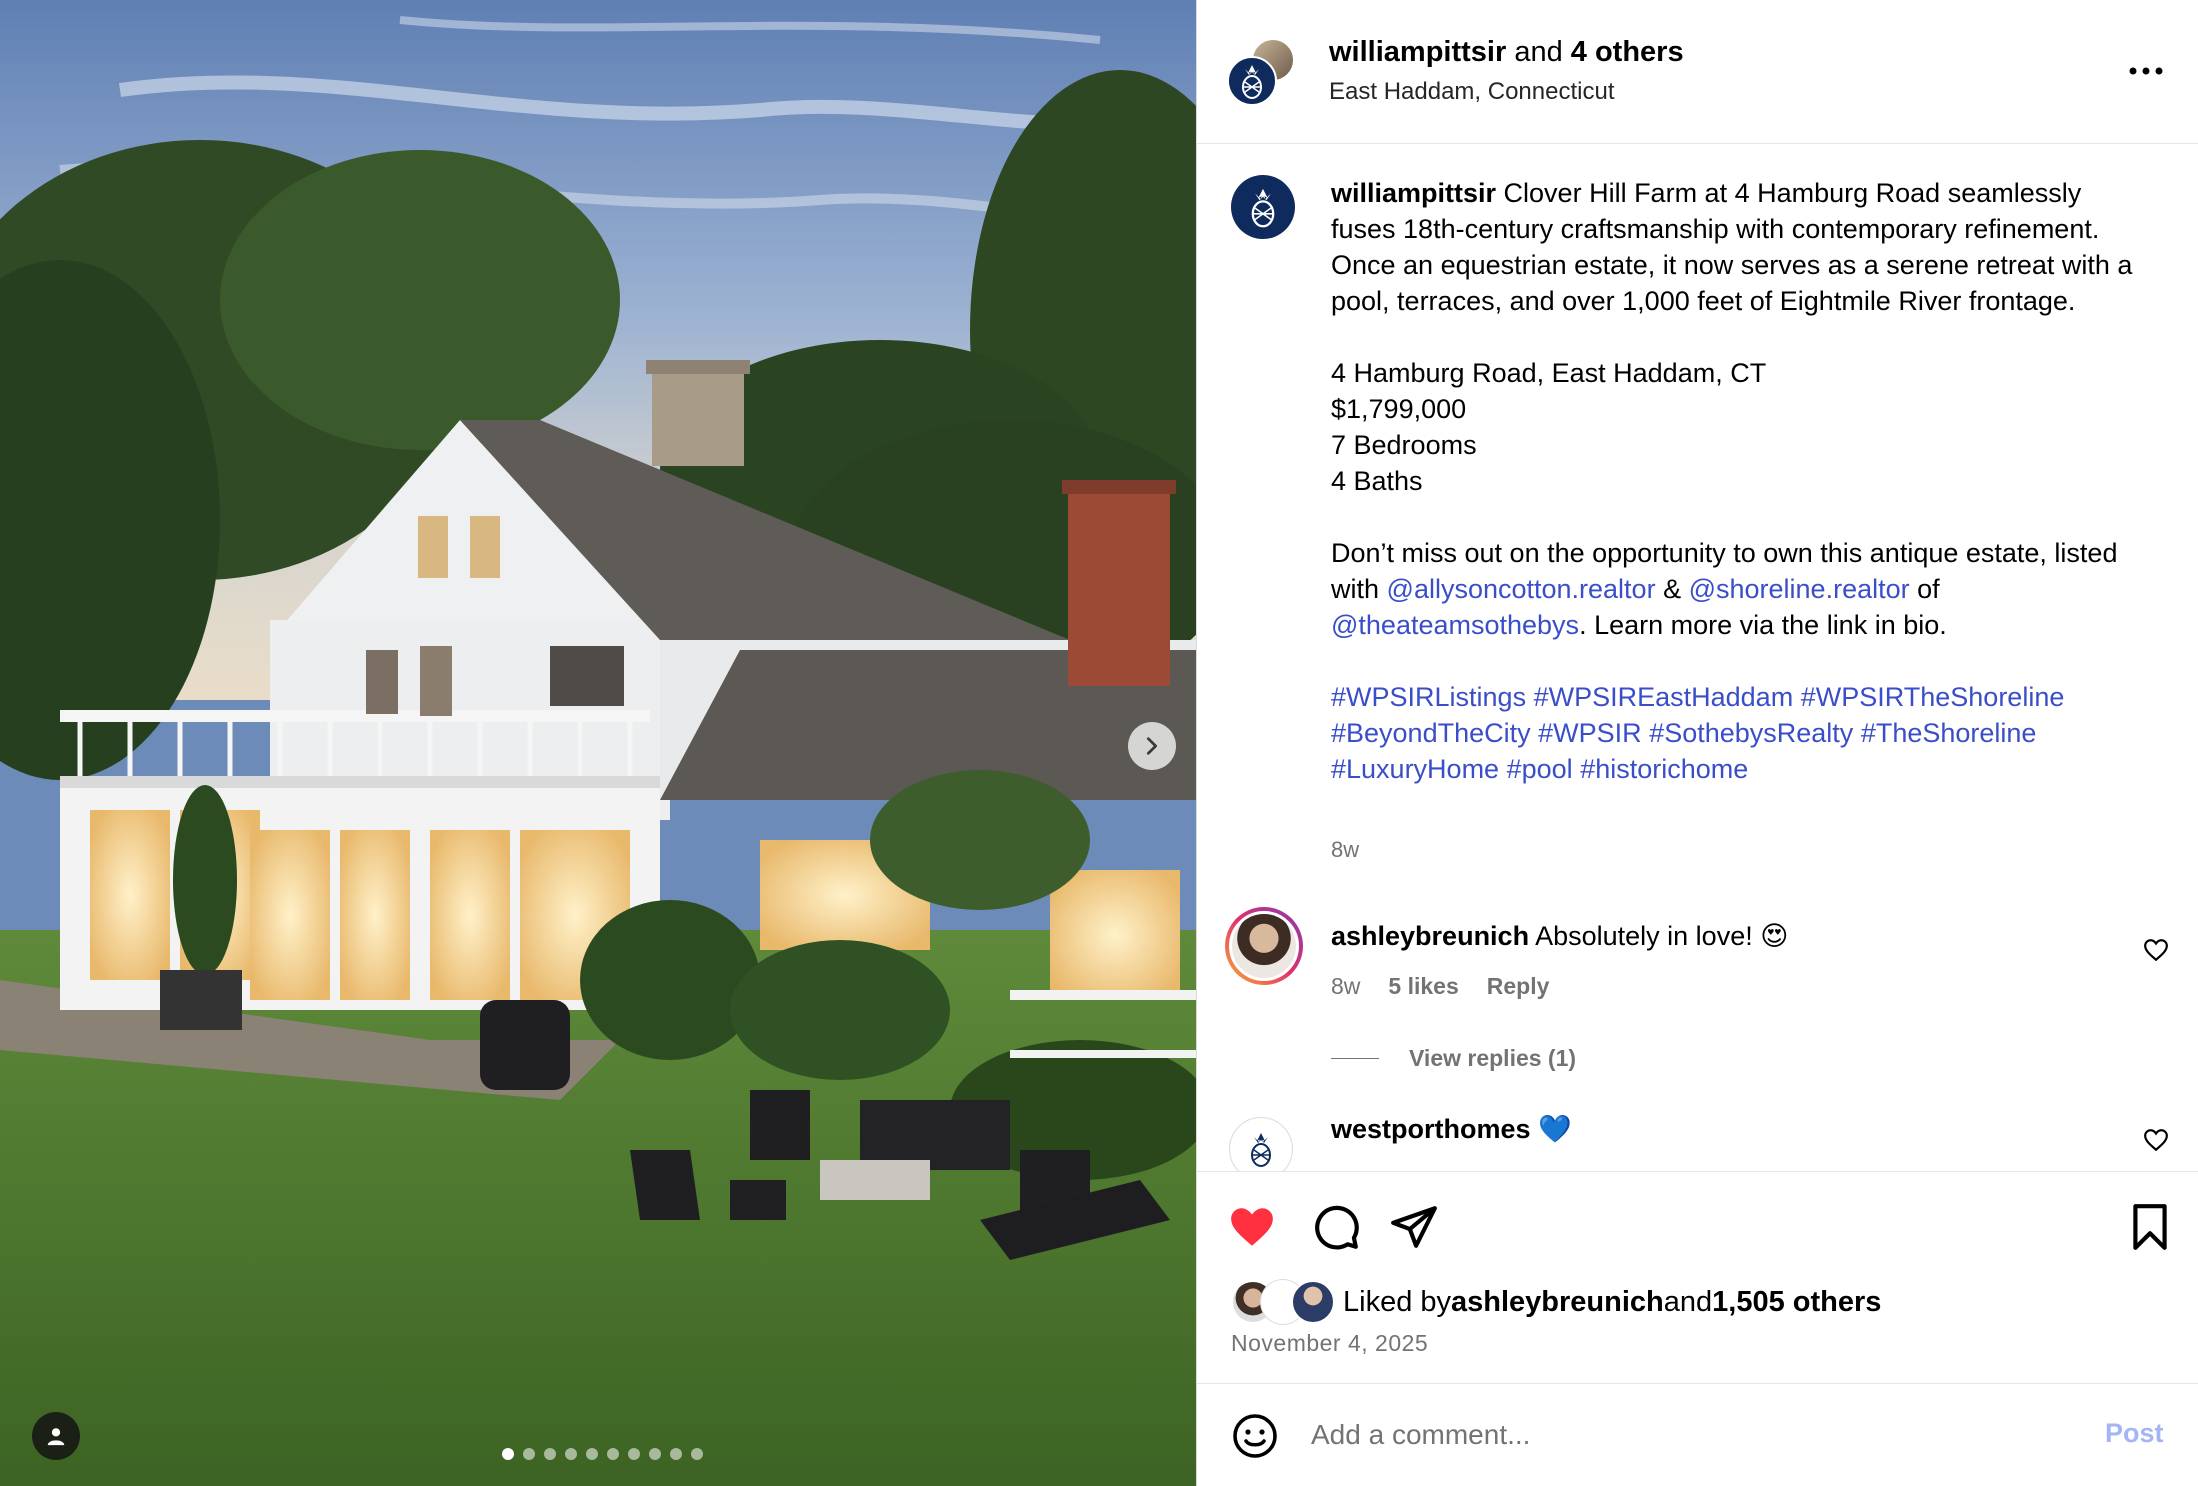 The height and width of the screenshot is (1486, 2198). I want to click on likes-summary: Liked by ashleybreunich and 1,505 others, so click(1556, 1302).